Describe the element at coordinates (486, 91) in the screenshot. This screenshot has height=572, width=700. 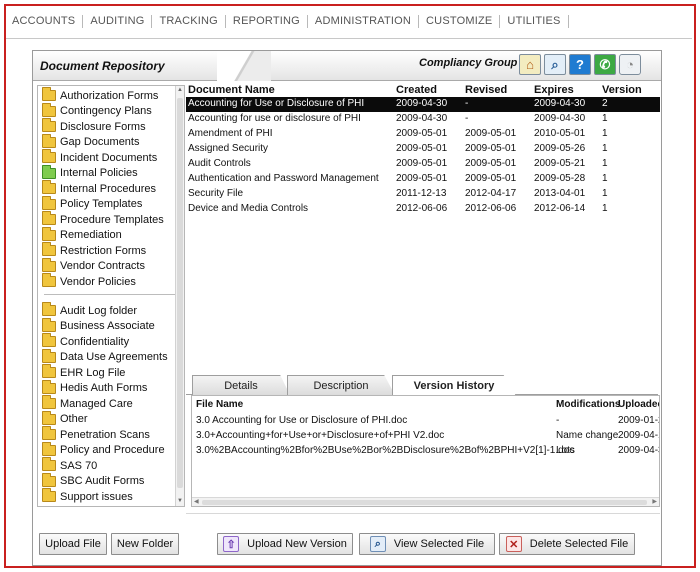
I see `col-revised: Revised` at that location.